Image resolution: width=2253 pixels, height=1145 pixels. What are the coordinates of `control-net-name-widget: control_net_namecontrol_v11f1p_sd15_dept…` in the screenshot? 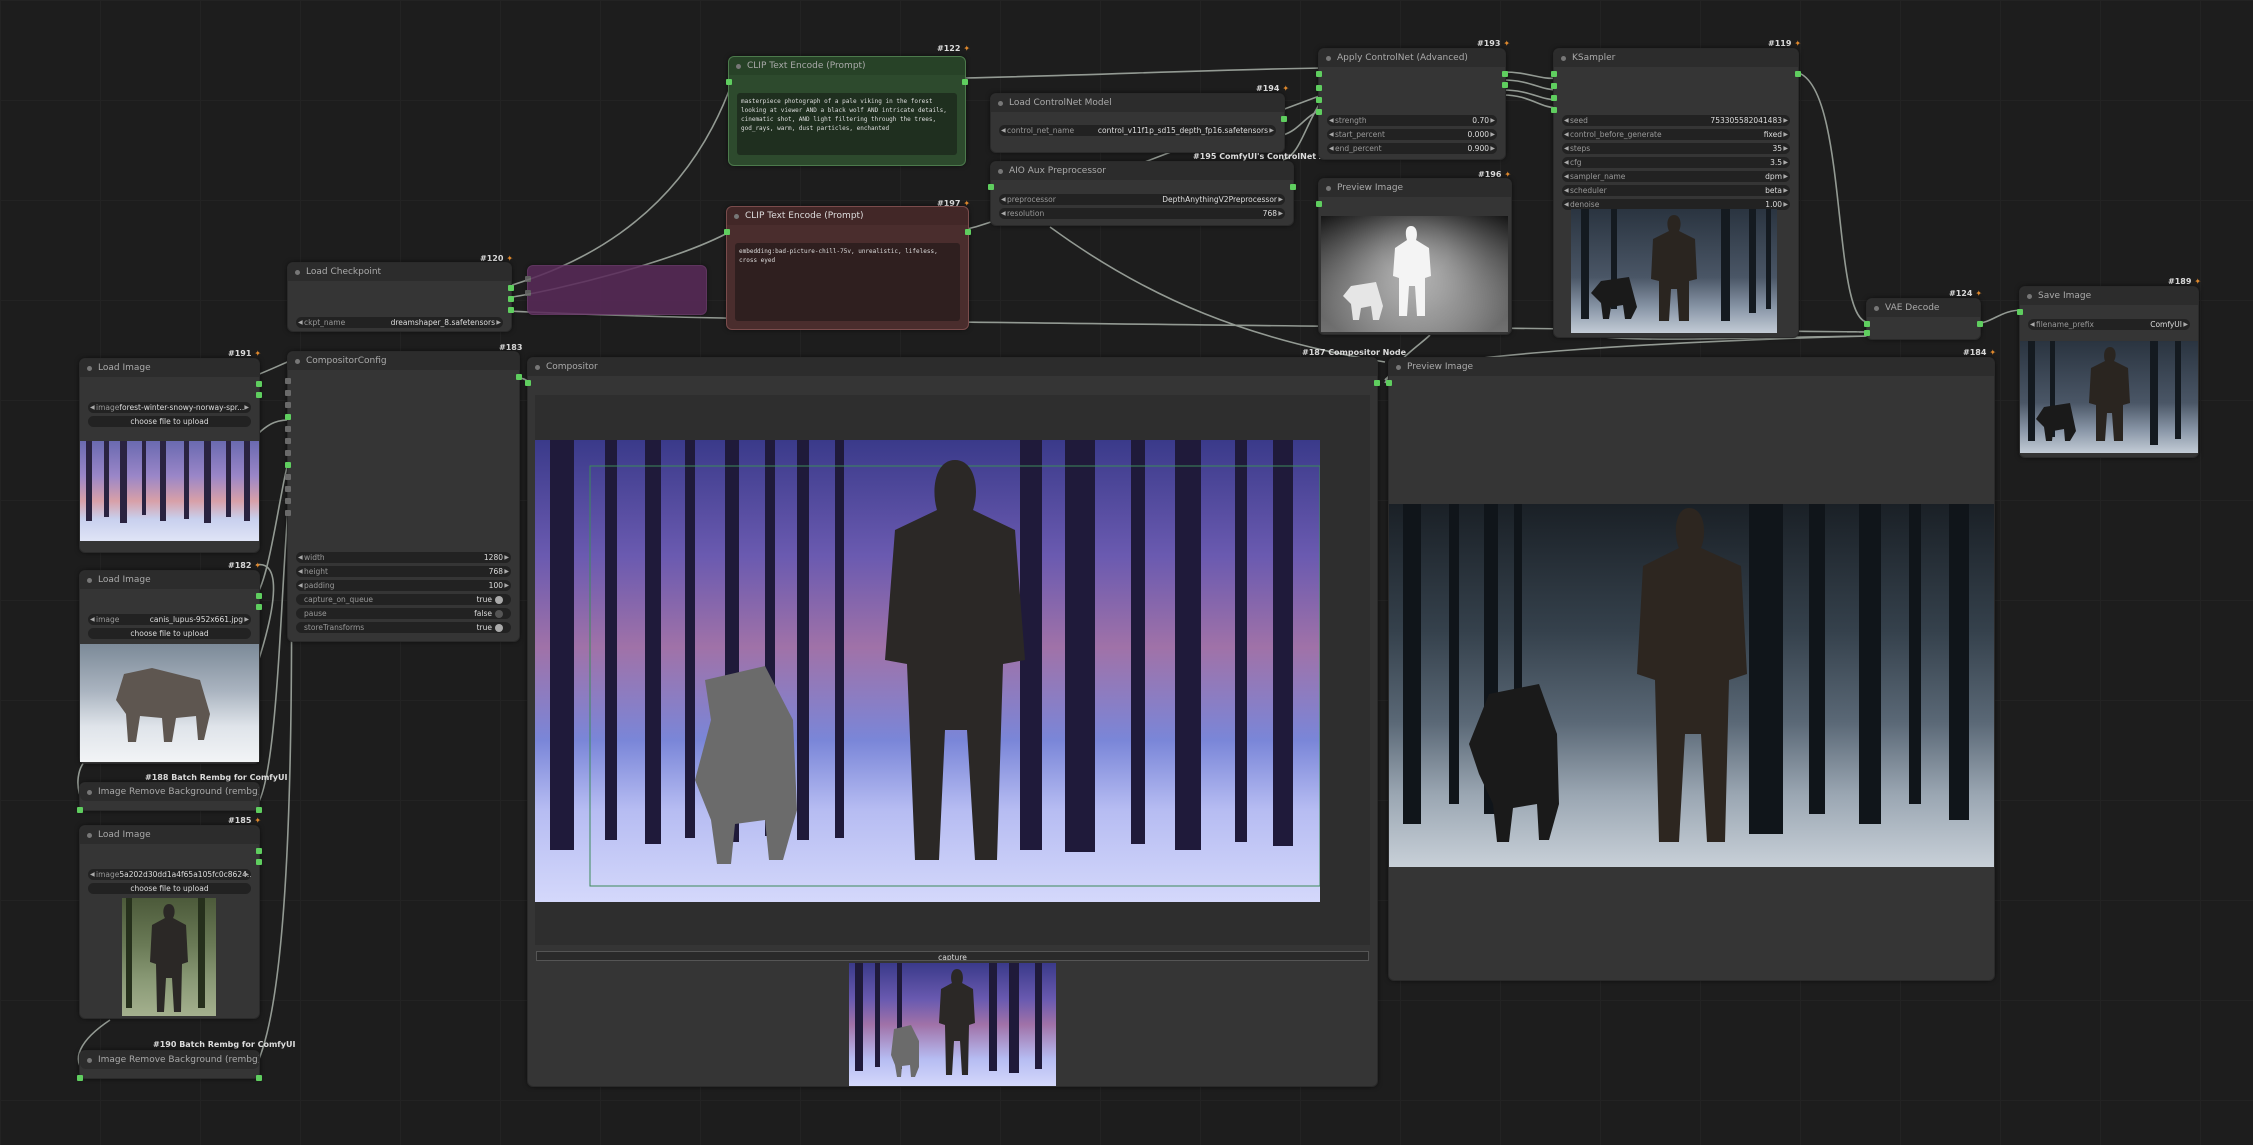 It's located at (1137, 130).